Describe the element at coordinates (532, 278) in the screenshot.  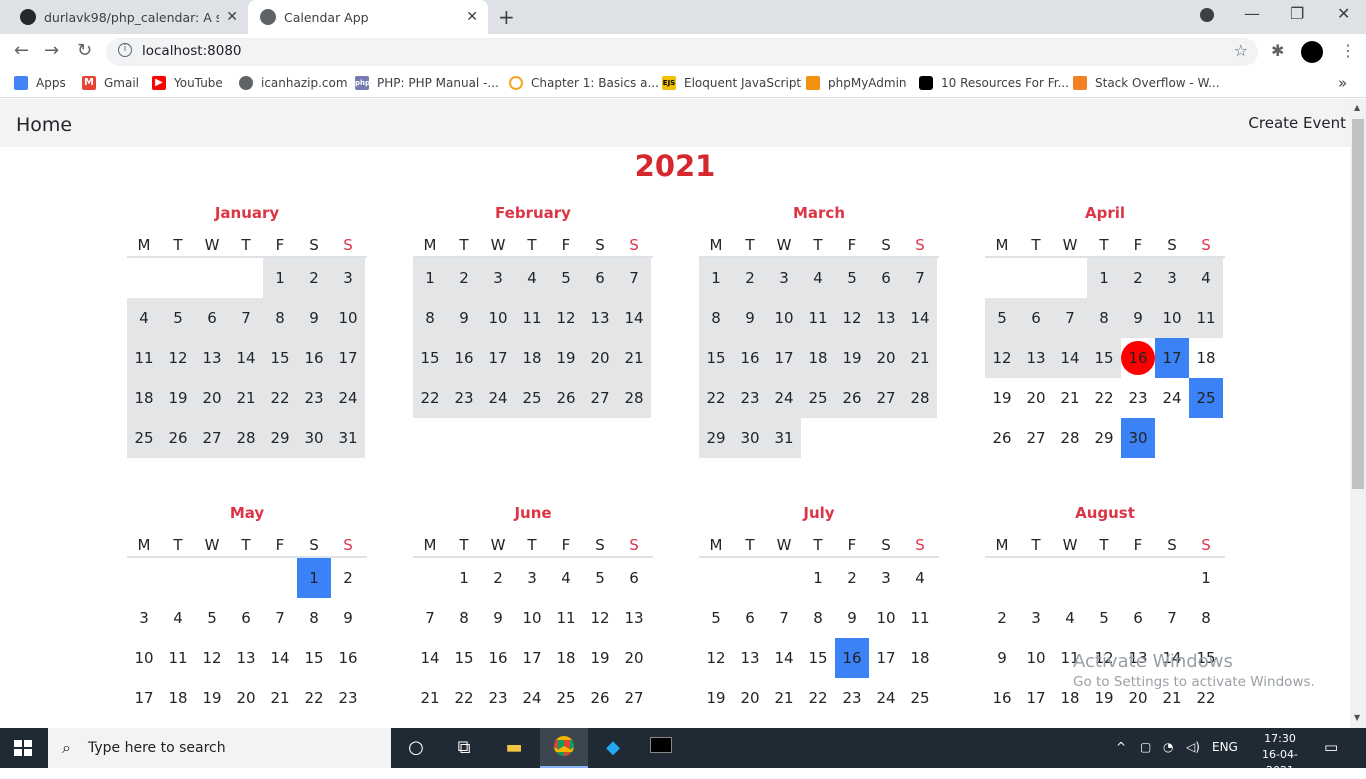
I see `day-cell-past: 4` at that location.